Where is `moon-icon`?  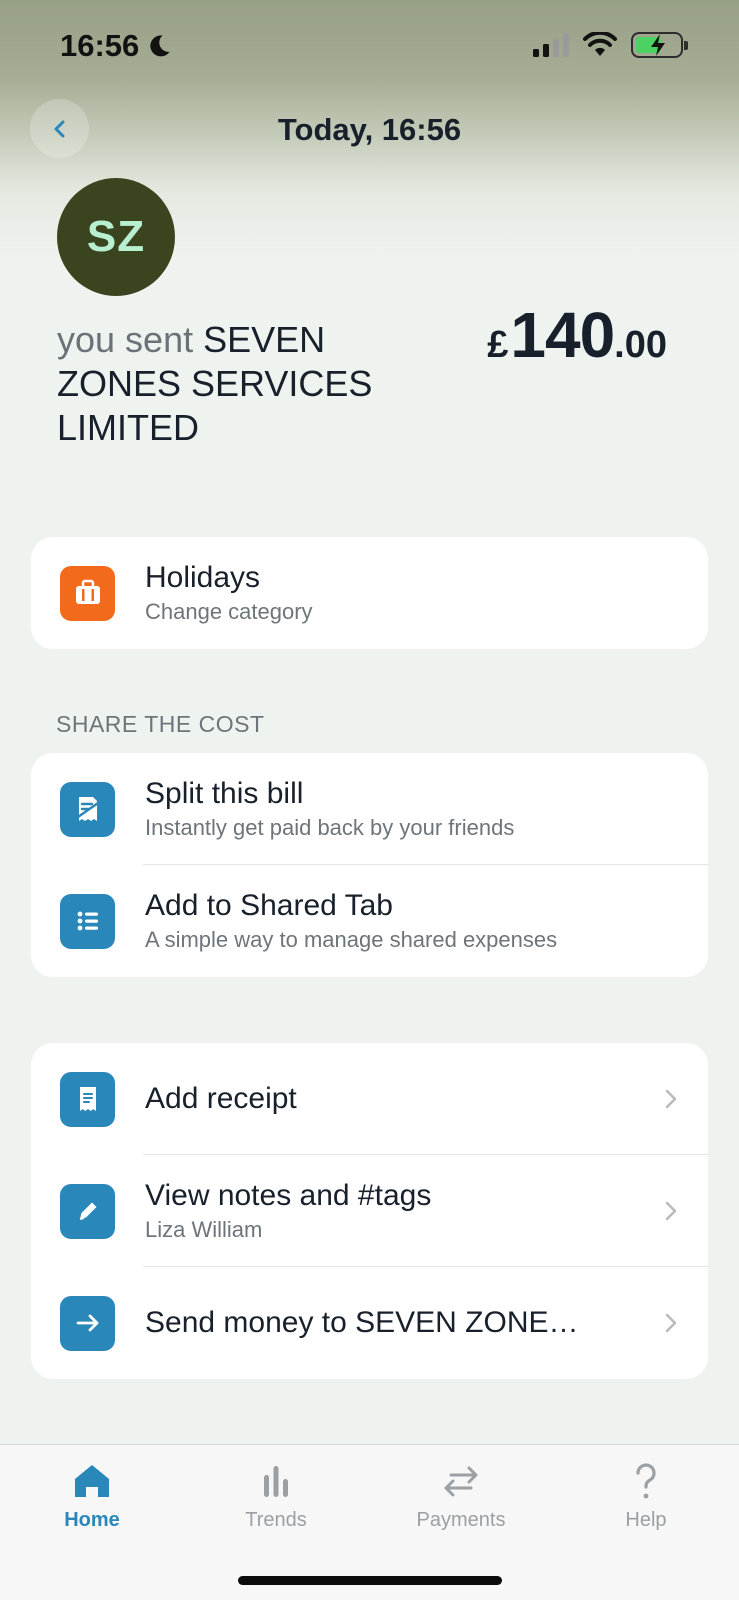 moon-icon is located at coordinates (160, 46).